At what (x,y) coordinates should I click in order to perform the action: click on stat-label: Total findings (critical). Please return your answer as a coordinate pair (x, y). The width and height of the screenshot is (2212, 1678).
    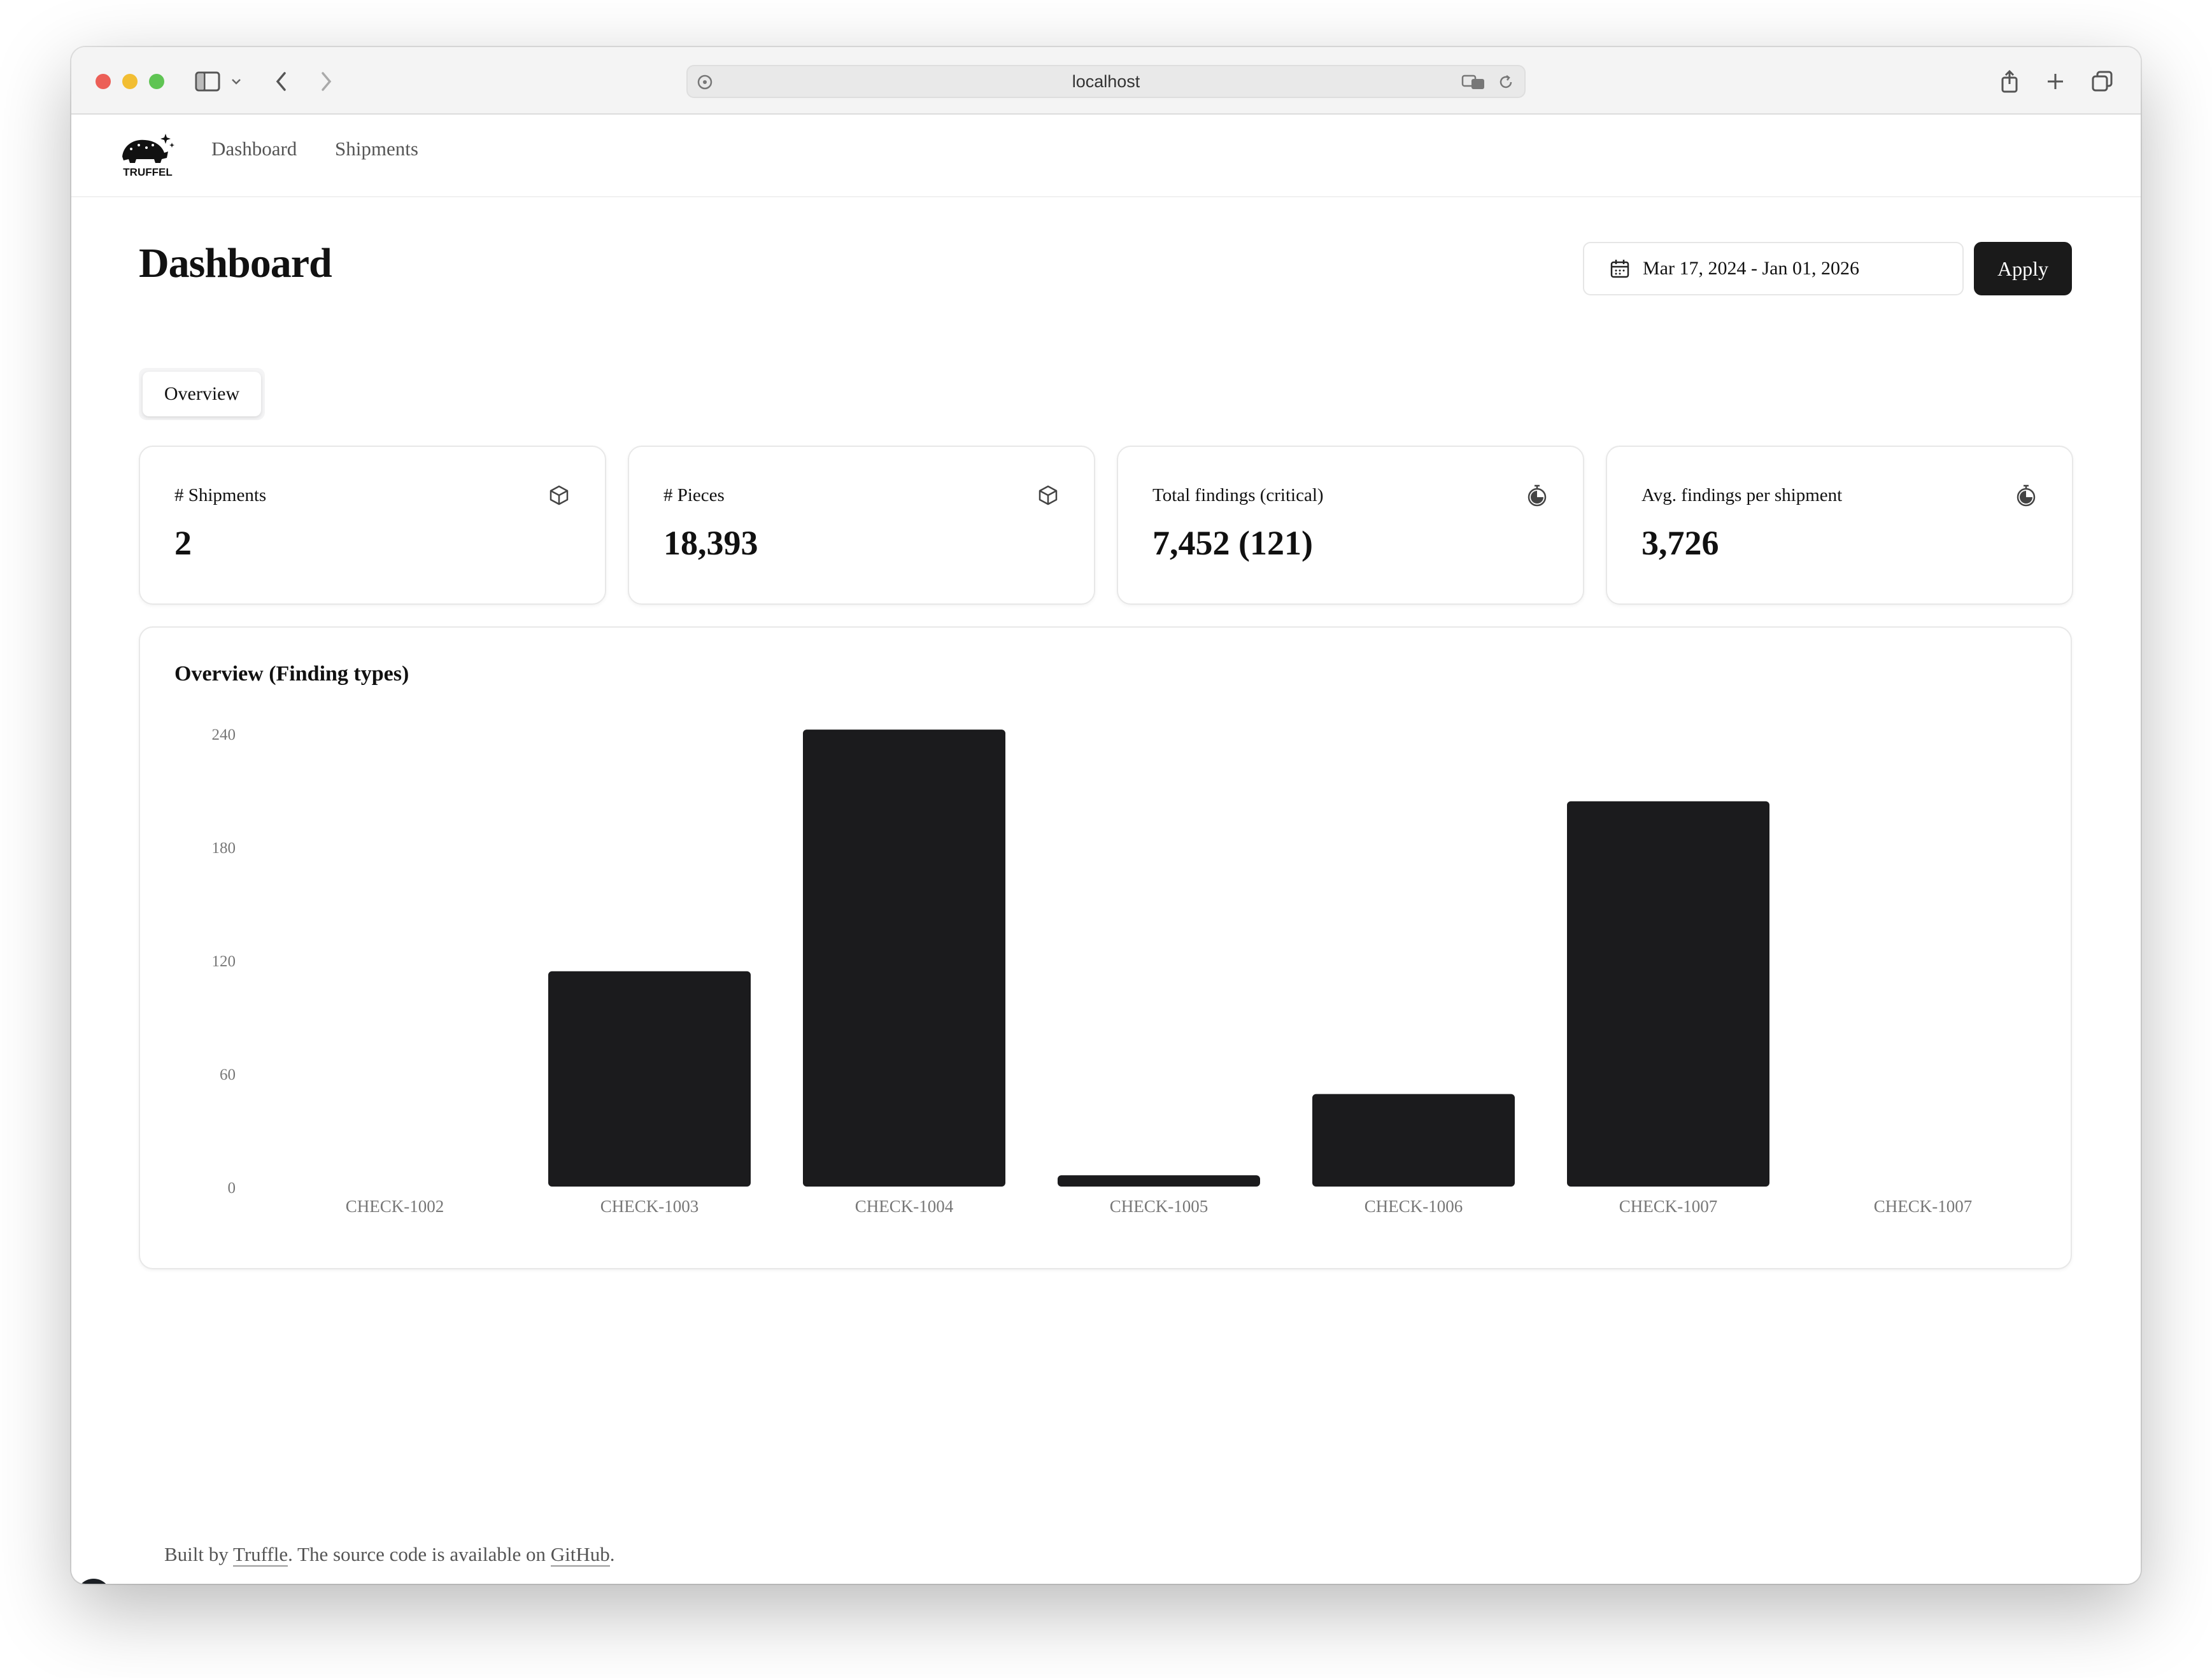
    Looking at the image, I should click on (1238, 495).